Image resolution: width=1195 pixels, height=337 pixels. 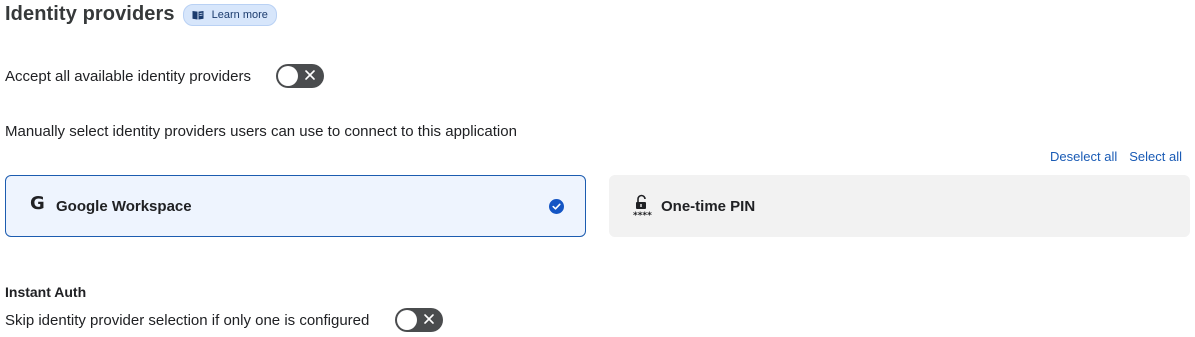 What do you see at coordinates (556, 206) in the screenshot?
I see `check-circle-icon` at bounding box center [556, 206].